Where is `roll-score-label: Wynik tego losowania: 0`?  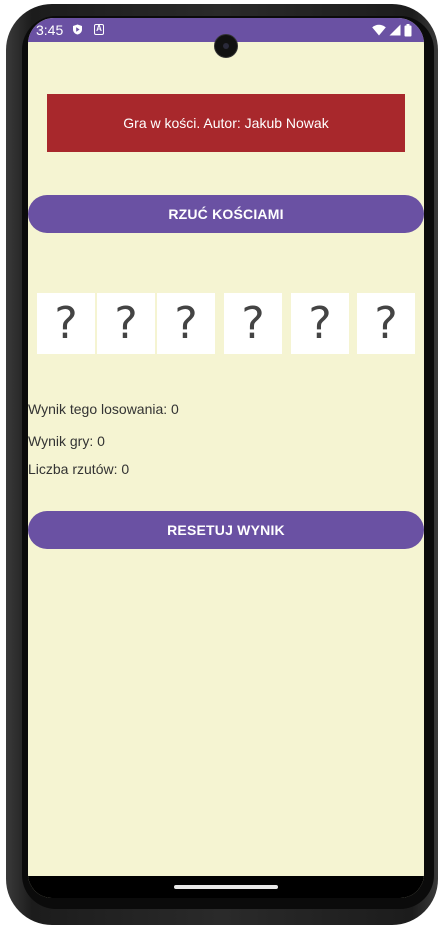
roll-score-label: Wynik tego losowania: 0 is located at coordinates (103, 409).